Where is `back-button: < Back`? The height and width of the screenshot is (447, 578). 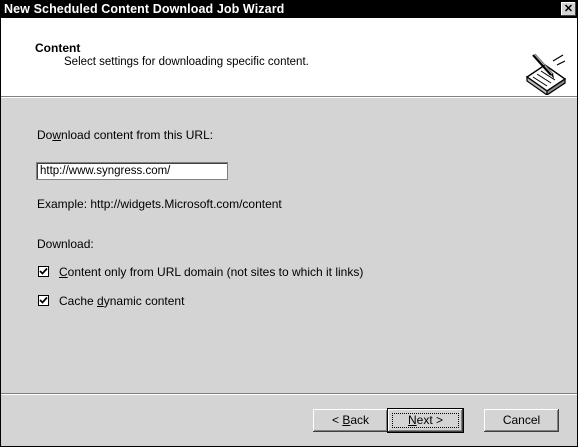 back-button: < Back is located at coordinates (350, 420).